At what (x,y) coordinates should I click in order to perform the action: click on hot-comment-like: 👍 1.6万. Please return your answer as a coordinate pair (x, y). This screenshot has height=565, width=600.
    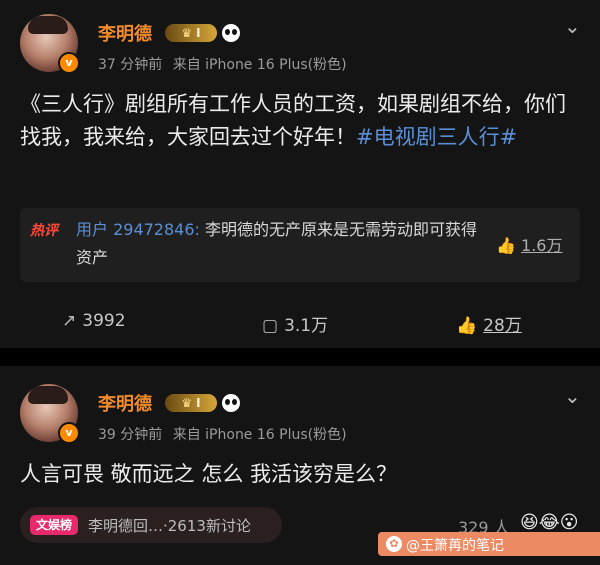
    Looking at the image, I should click on (529, 244).